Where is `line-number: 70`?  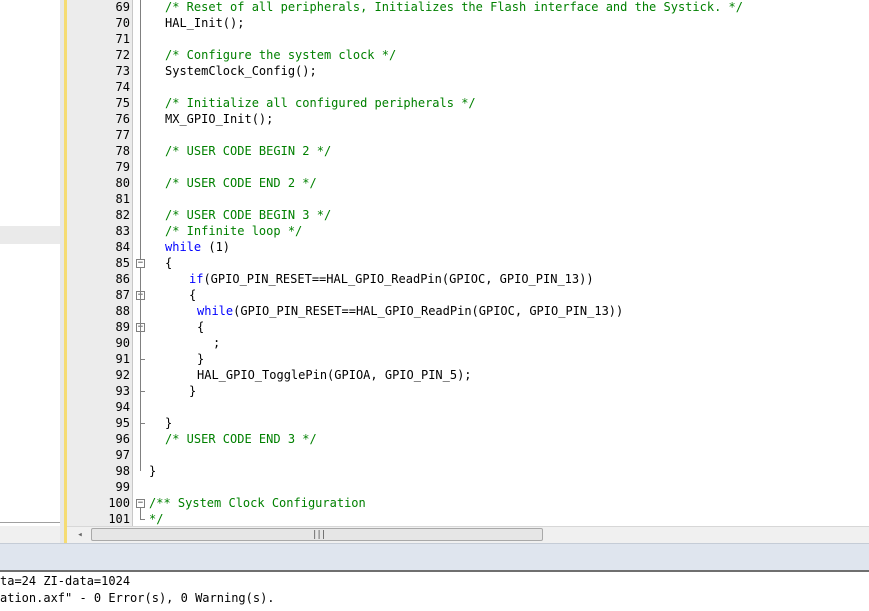
line-number: 70 is located at coordinates (122, 23).